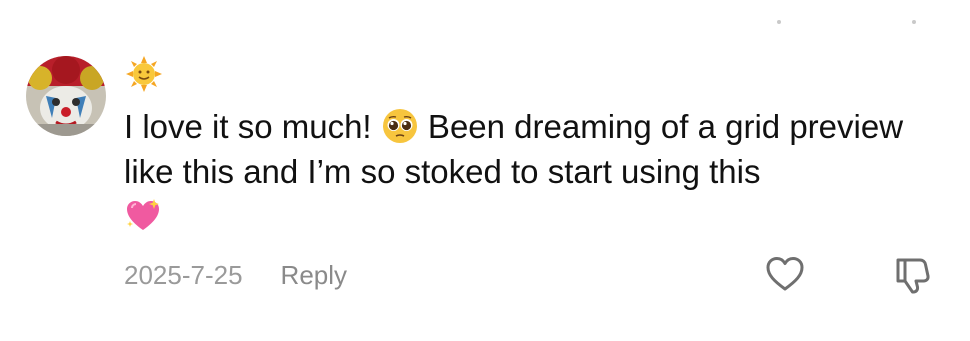 The height and width of the screenshot is (341, 970). Describe the element at coordinates (314, 275) in the screenshot. I see `reply-button: Reply` at that location.